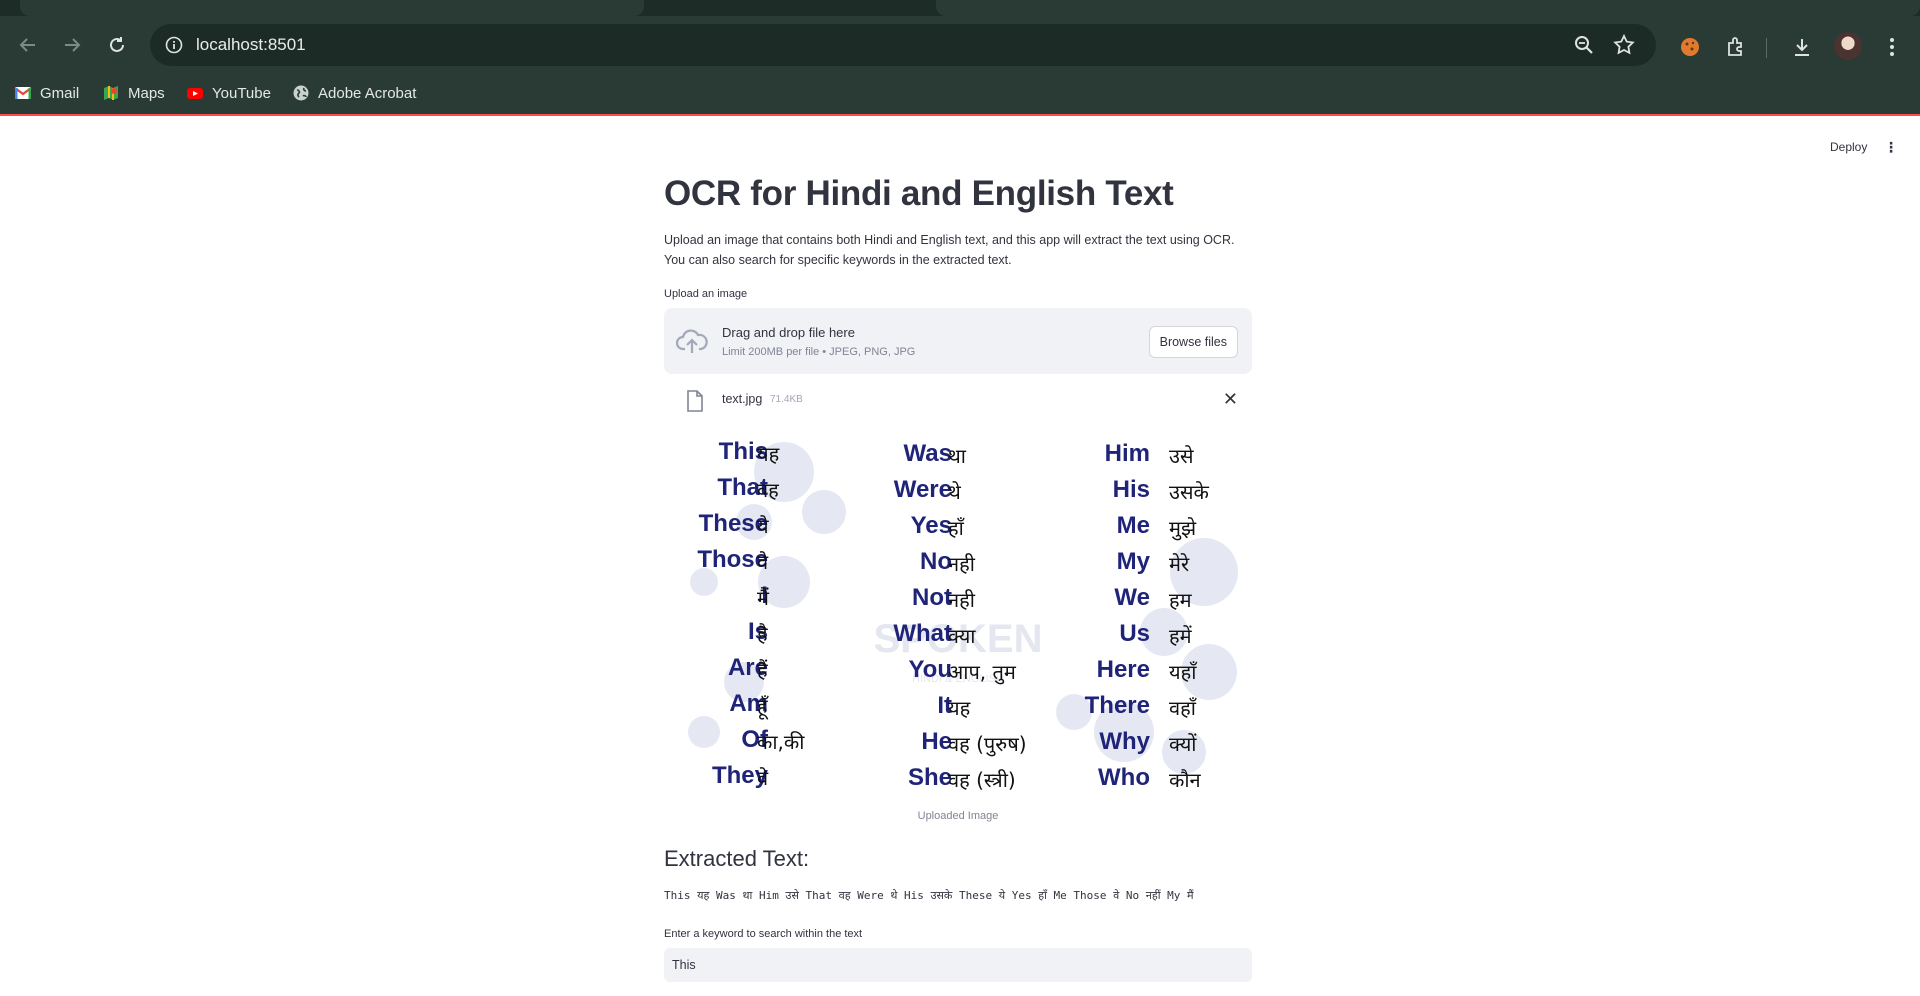  Describe the element at coordinates (982, 672) in the screenshot. I see `image-word-hi: आप, तुम` at that location.